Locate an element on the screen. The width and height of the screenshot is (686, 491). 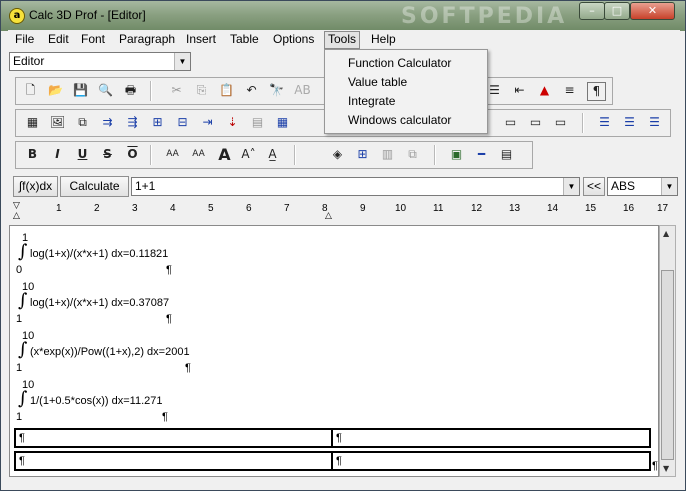
menu-item-value-table: Value table is located at coordinates (377, 82).